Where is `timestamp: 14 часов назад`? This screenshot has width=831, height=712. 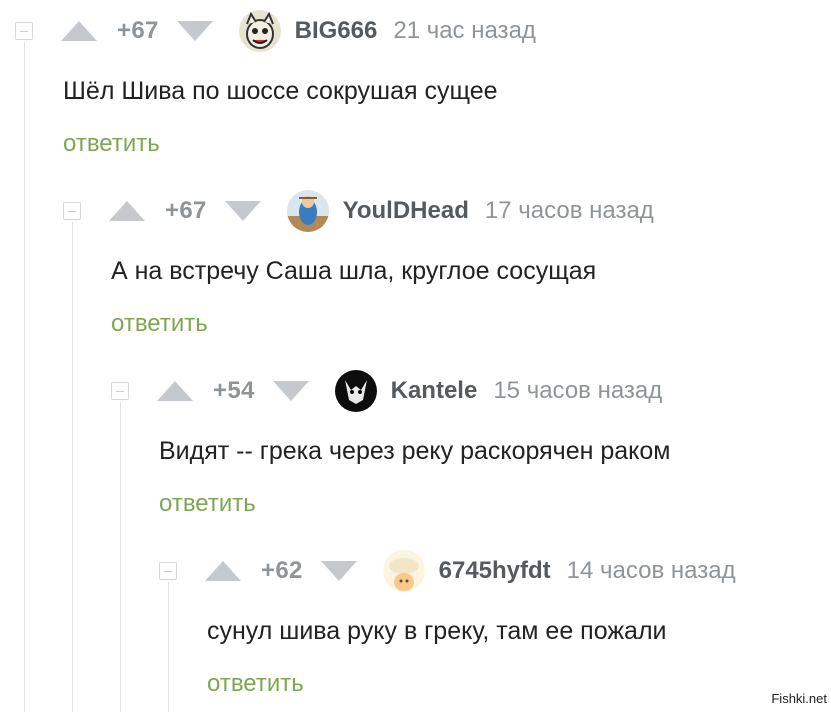 timestamp: 14 часов назад is located at coordinates (651, 570).